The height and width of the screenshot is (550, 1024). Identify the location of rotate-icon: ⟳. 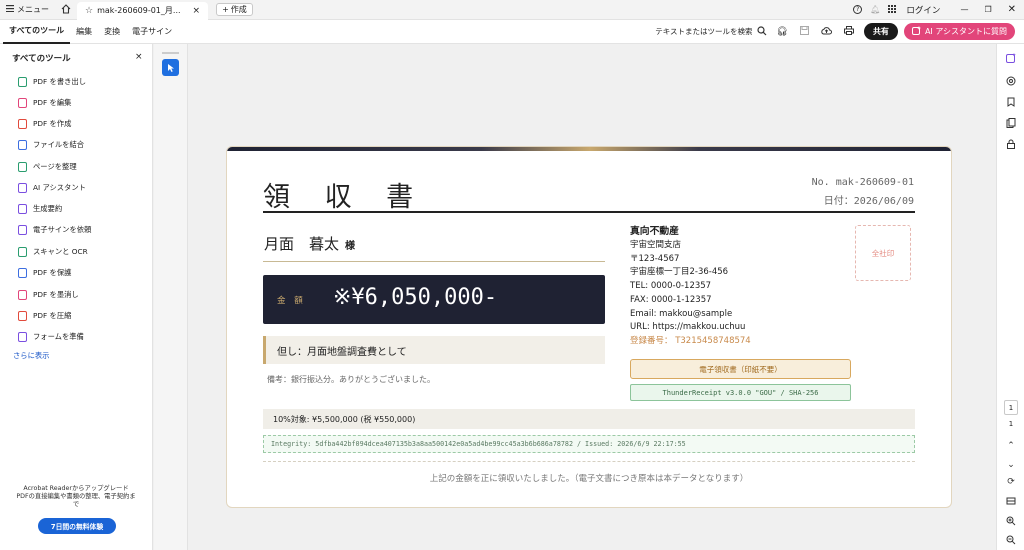
(1011, 482).